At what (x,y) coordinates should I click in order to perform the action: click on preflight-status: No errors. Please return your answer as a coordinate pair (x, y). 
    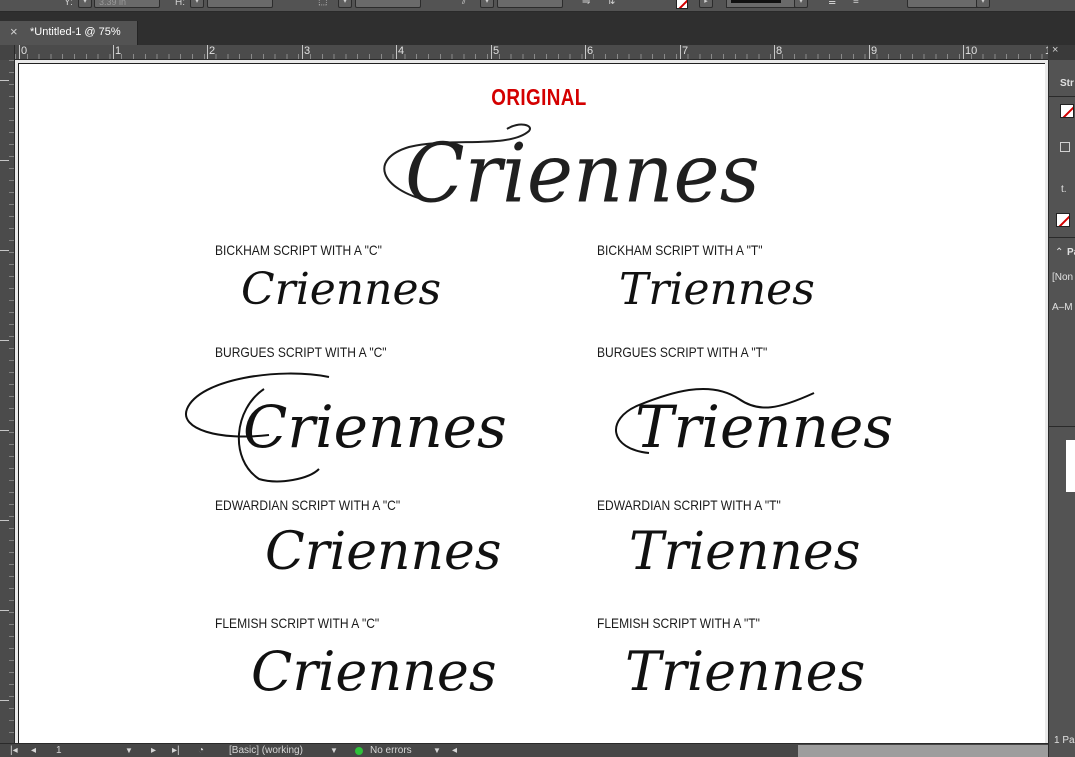
    Looking at the image, I should click on (391, 750).